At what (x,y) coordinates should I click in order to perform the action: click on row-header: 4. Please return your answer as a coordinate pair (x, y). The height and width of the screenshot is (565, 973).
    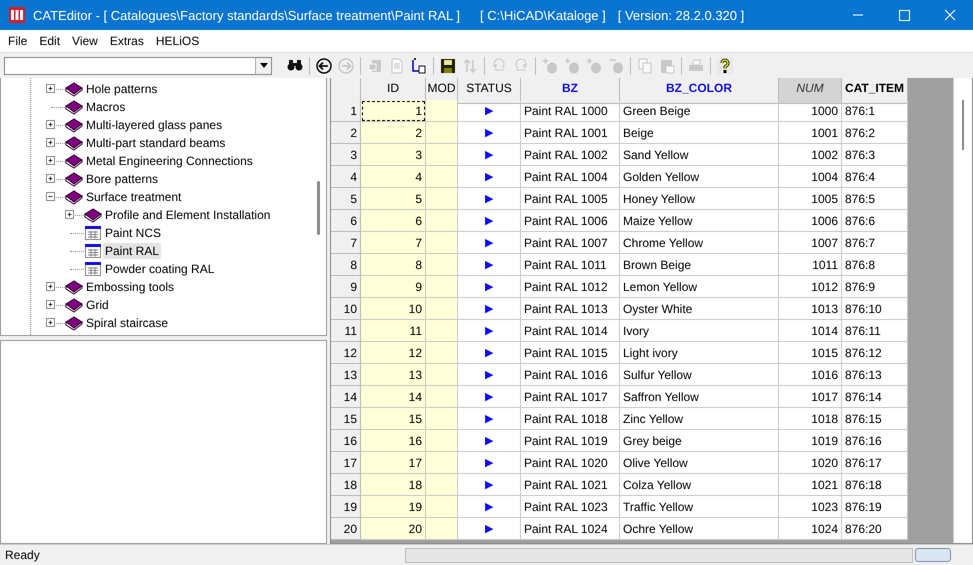
    Looking at the image, I should click on (346, 177).